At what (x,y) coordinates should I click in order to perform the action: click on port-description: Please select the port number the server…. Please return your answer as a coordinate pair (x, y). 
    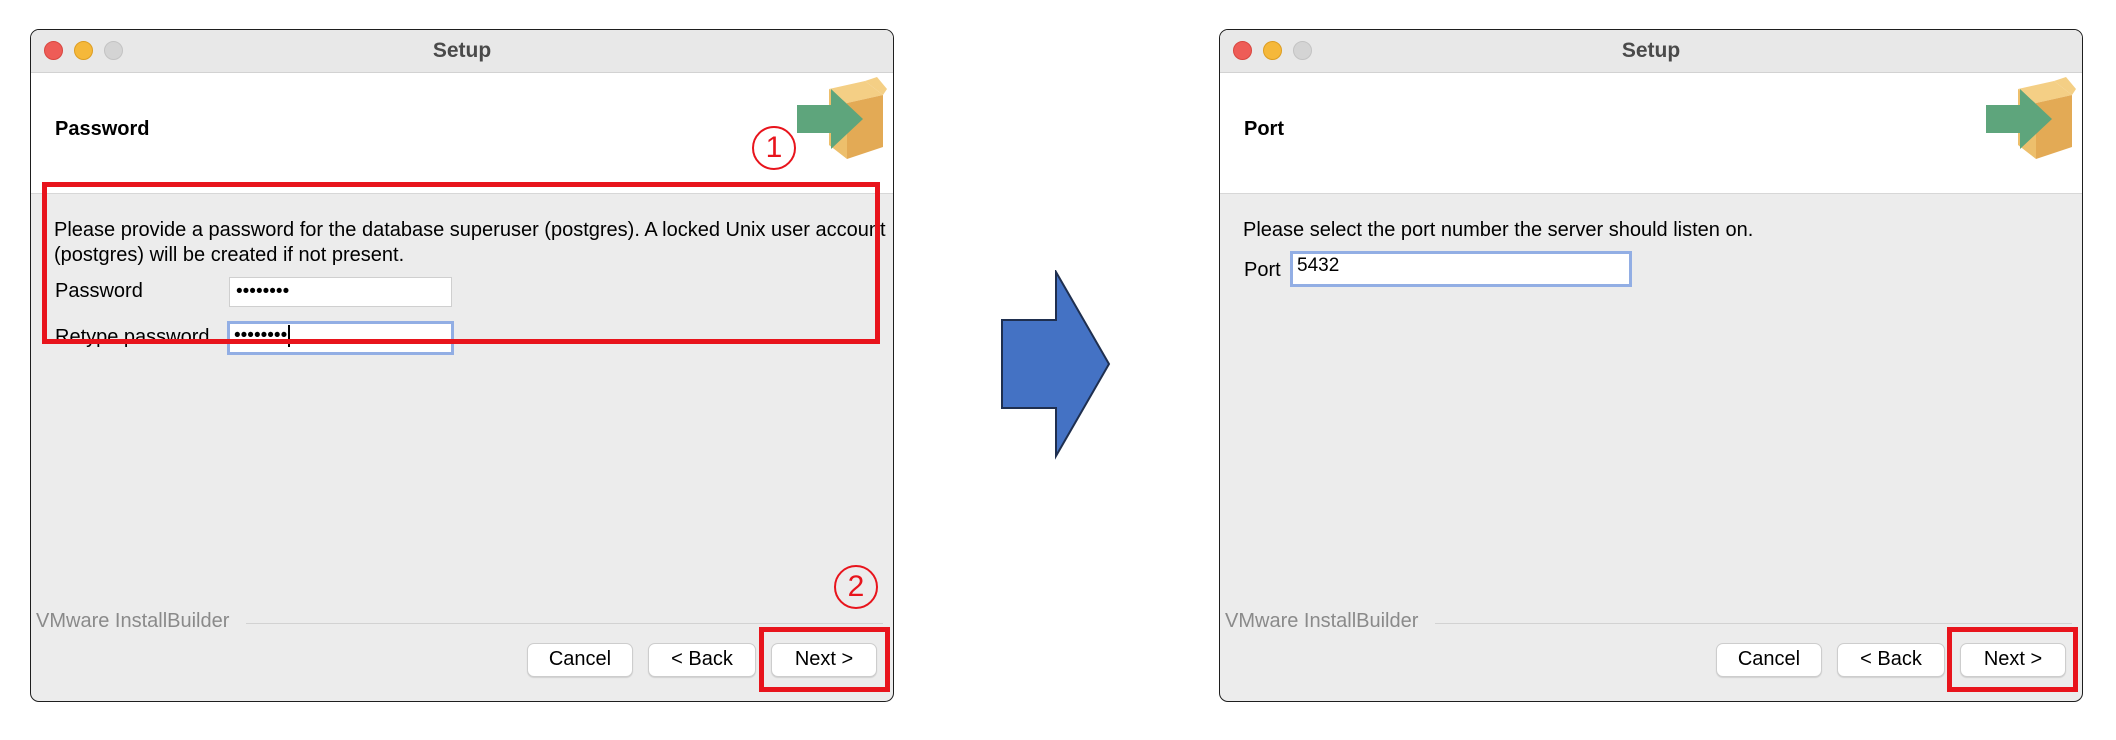
    Looking at the image, I should click on (1498, 230).